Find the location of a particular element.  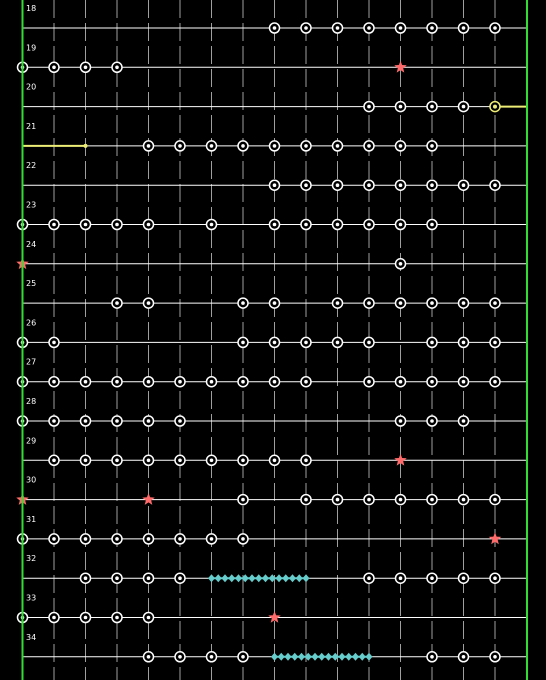

mine-star is located at coordinates (148, 499).